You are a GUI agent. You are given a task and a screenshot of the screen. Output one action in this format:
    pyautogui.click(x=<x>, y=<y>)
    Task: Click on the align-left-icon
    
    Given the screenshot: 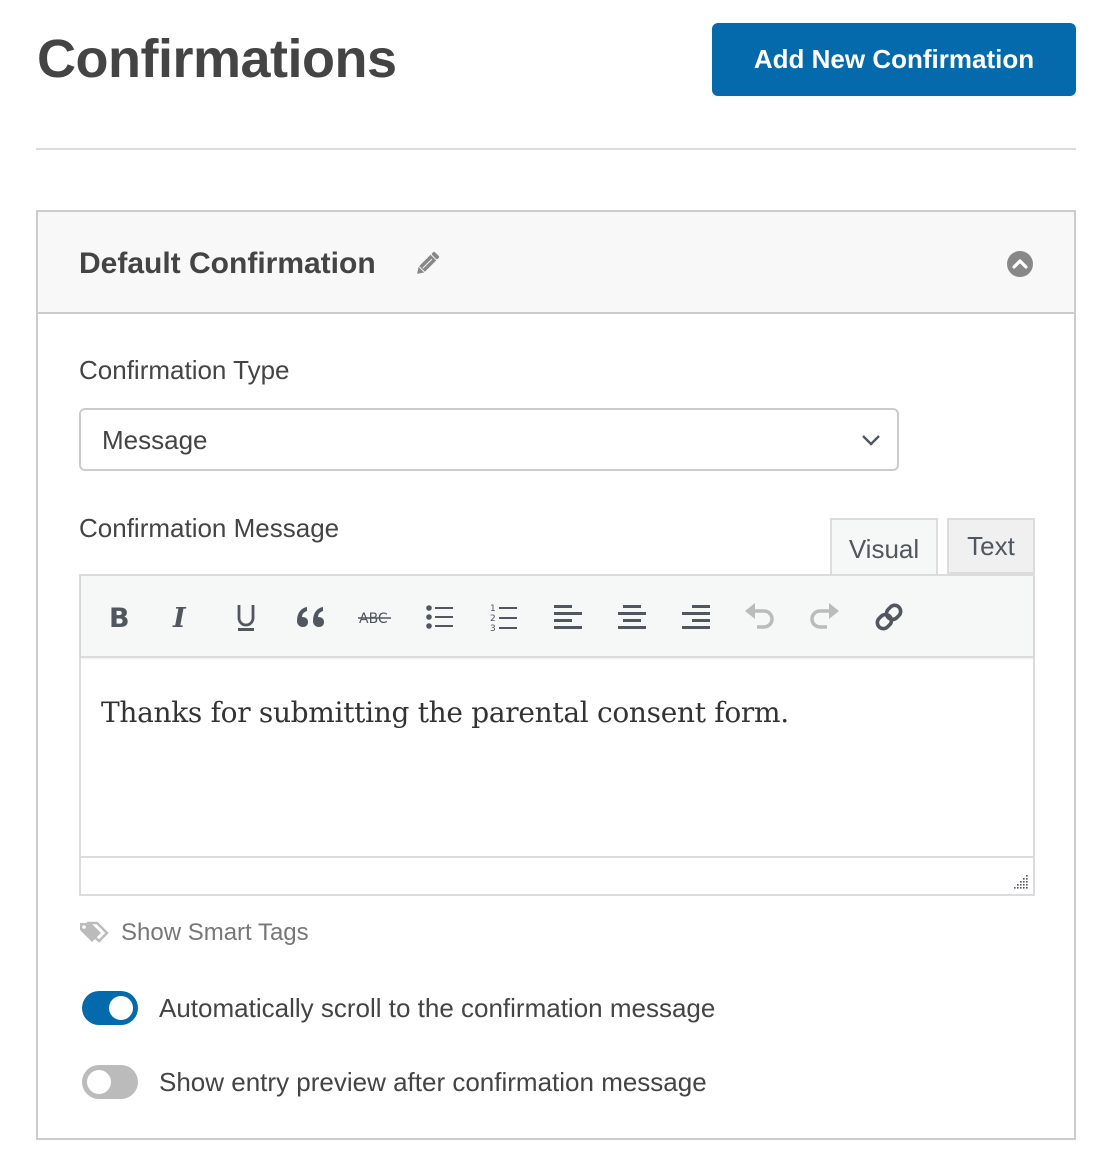 What is the action you would take?
    pyautogui.click(x=568, y=617)
    